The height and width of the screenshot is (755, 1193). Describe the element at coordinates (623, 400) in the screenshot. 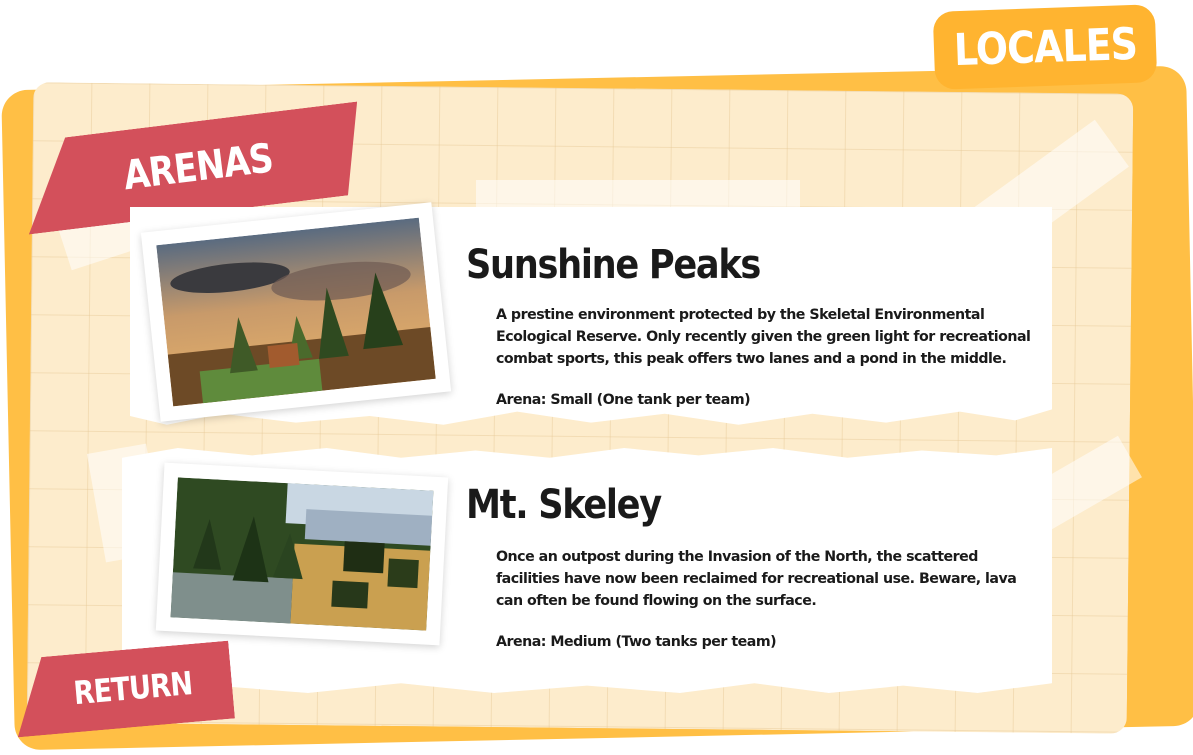

I see `arena-size: Arena: Small (One tank per team)` at that location.